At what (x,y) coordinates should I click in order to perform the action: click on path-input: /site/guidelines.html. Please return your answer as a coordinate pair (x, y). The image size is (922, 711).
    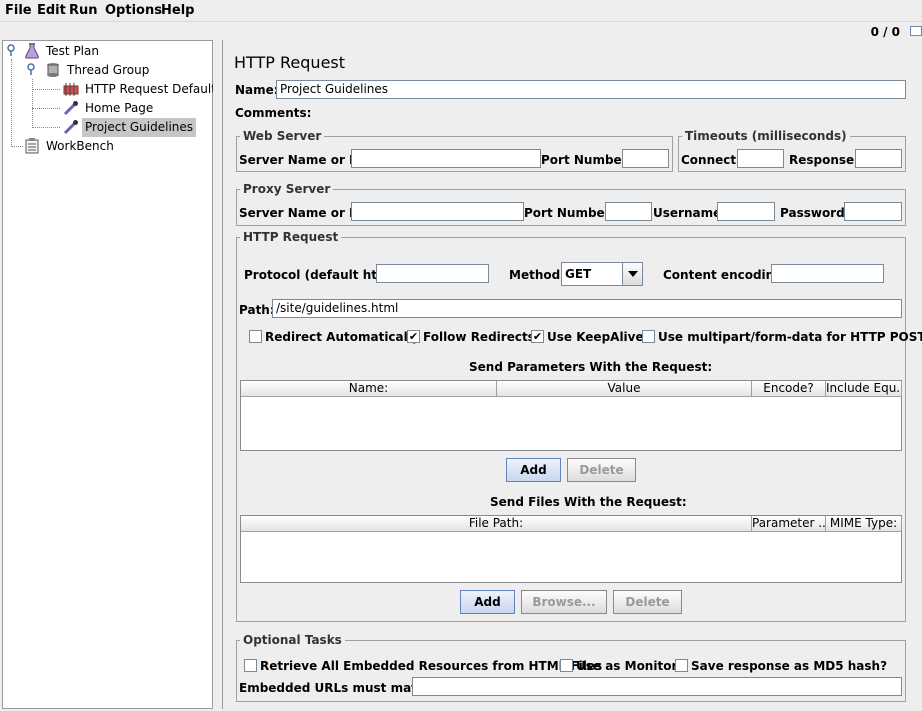
    Looking at the image, I should click on (587, 308).